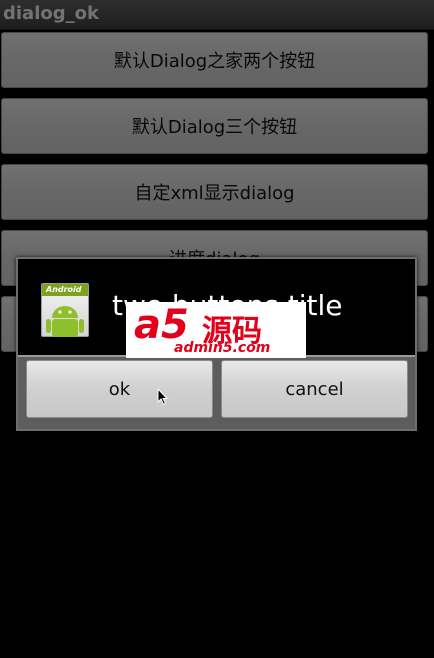  What do you see at coordinates (65, 290) in the screenshot?
I see `icon-tag: Android` at bounding box center [65, 290].